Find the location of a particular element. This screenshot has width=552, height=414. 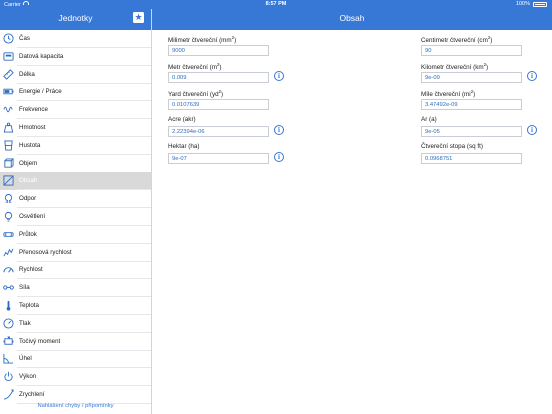

sidebar-item: Průtok is located at coordinates (75, 235).